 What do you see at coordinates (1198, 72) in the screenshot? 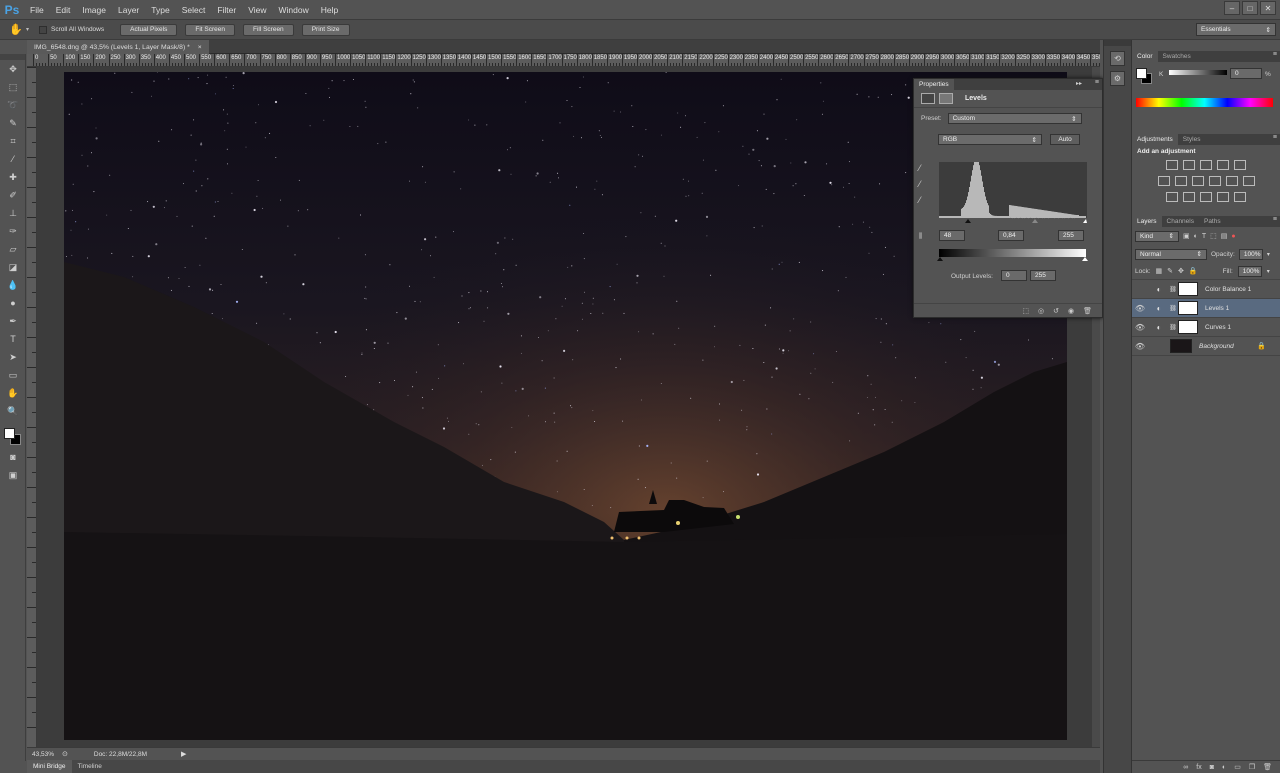
I see `k-slider-track` at bounding box center [1198, 72].